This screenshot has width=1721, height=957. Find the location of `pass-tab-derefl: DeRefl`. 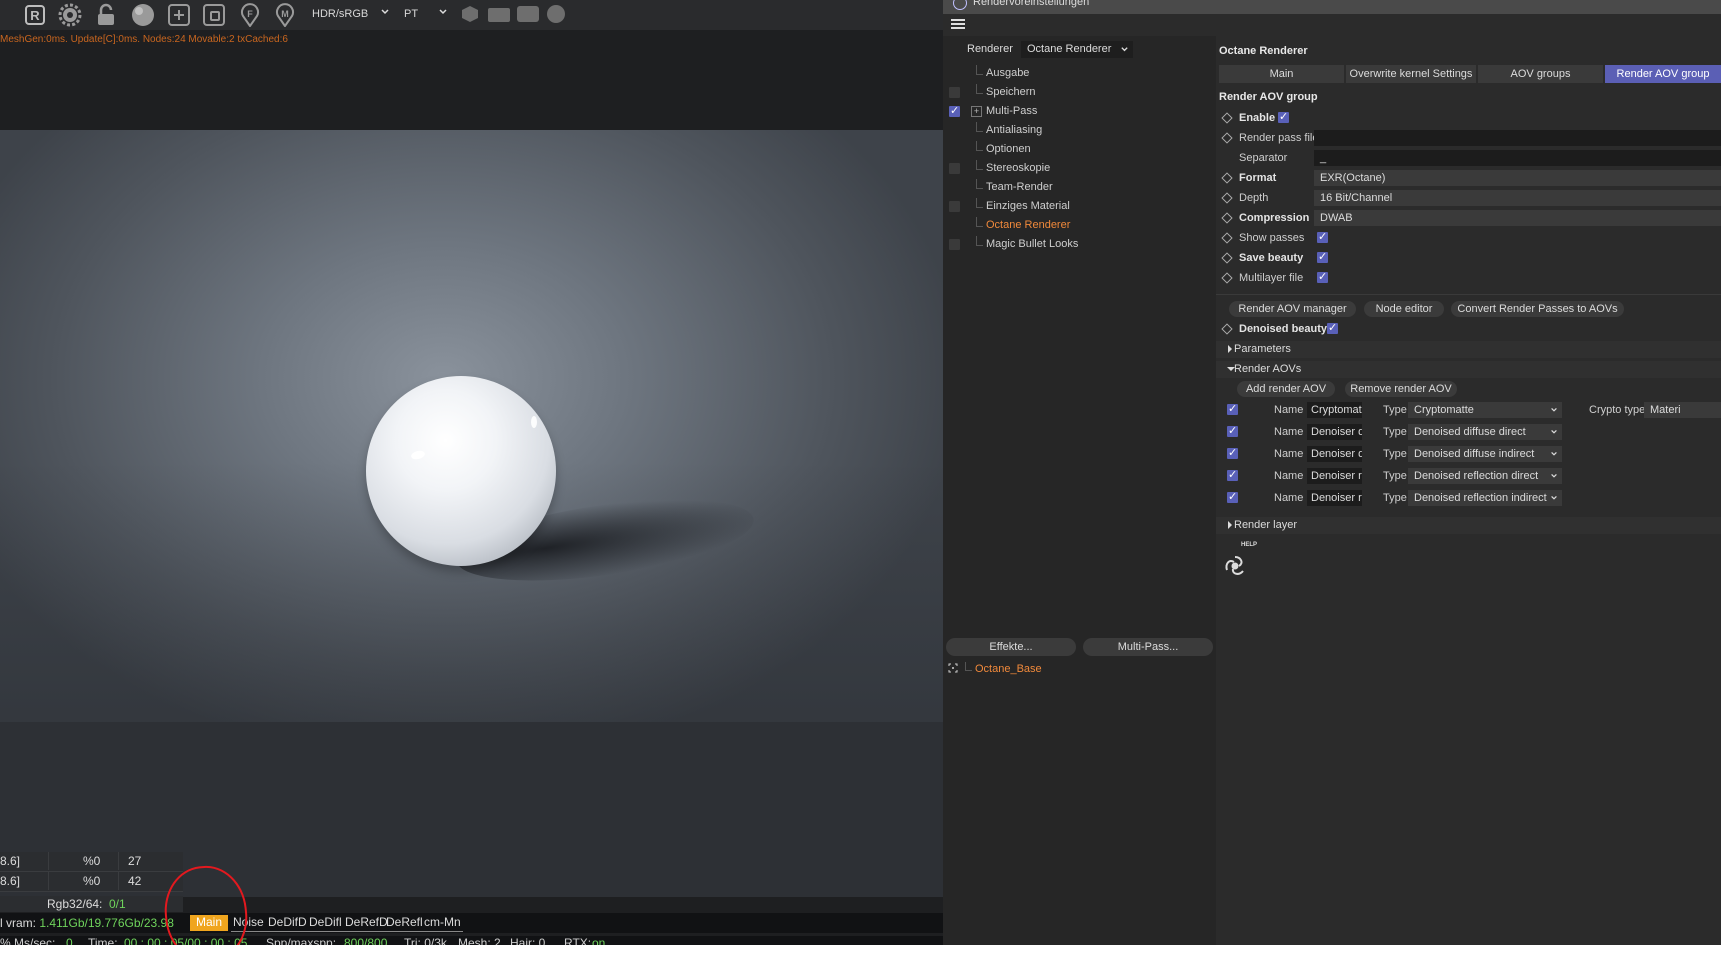

pass-tab-derefl: DeRefl is located at coordinates (404, 923).